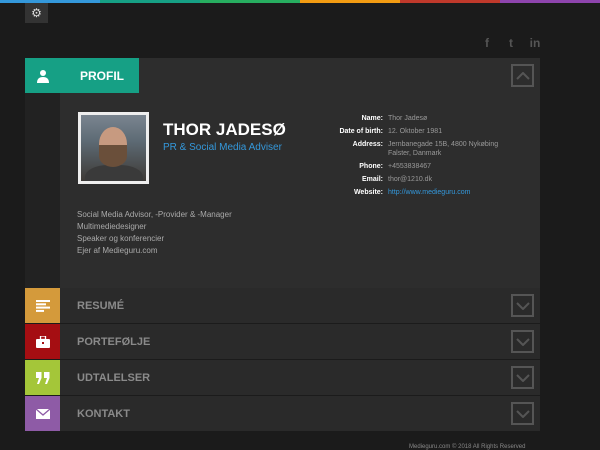 The width and height of the screenshot is (600, 450). I want to click on envelope-icon, so click(42, 413).